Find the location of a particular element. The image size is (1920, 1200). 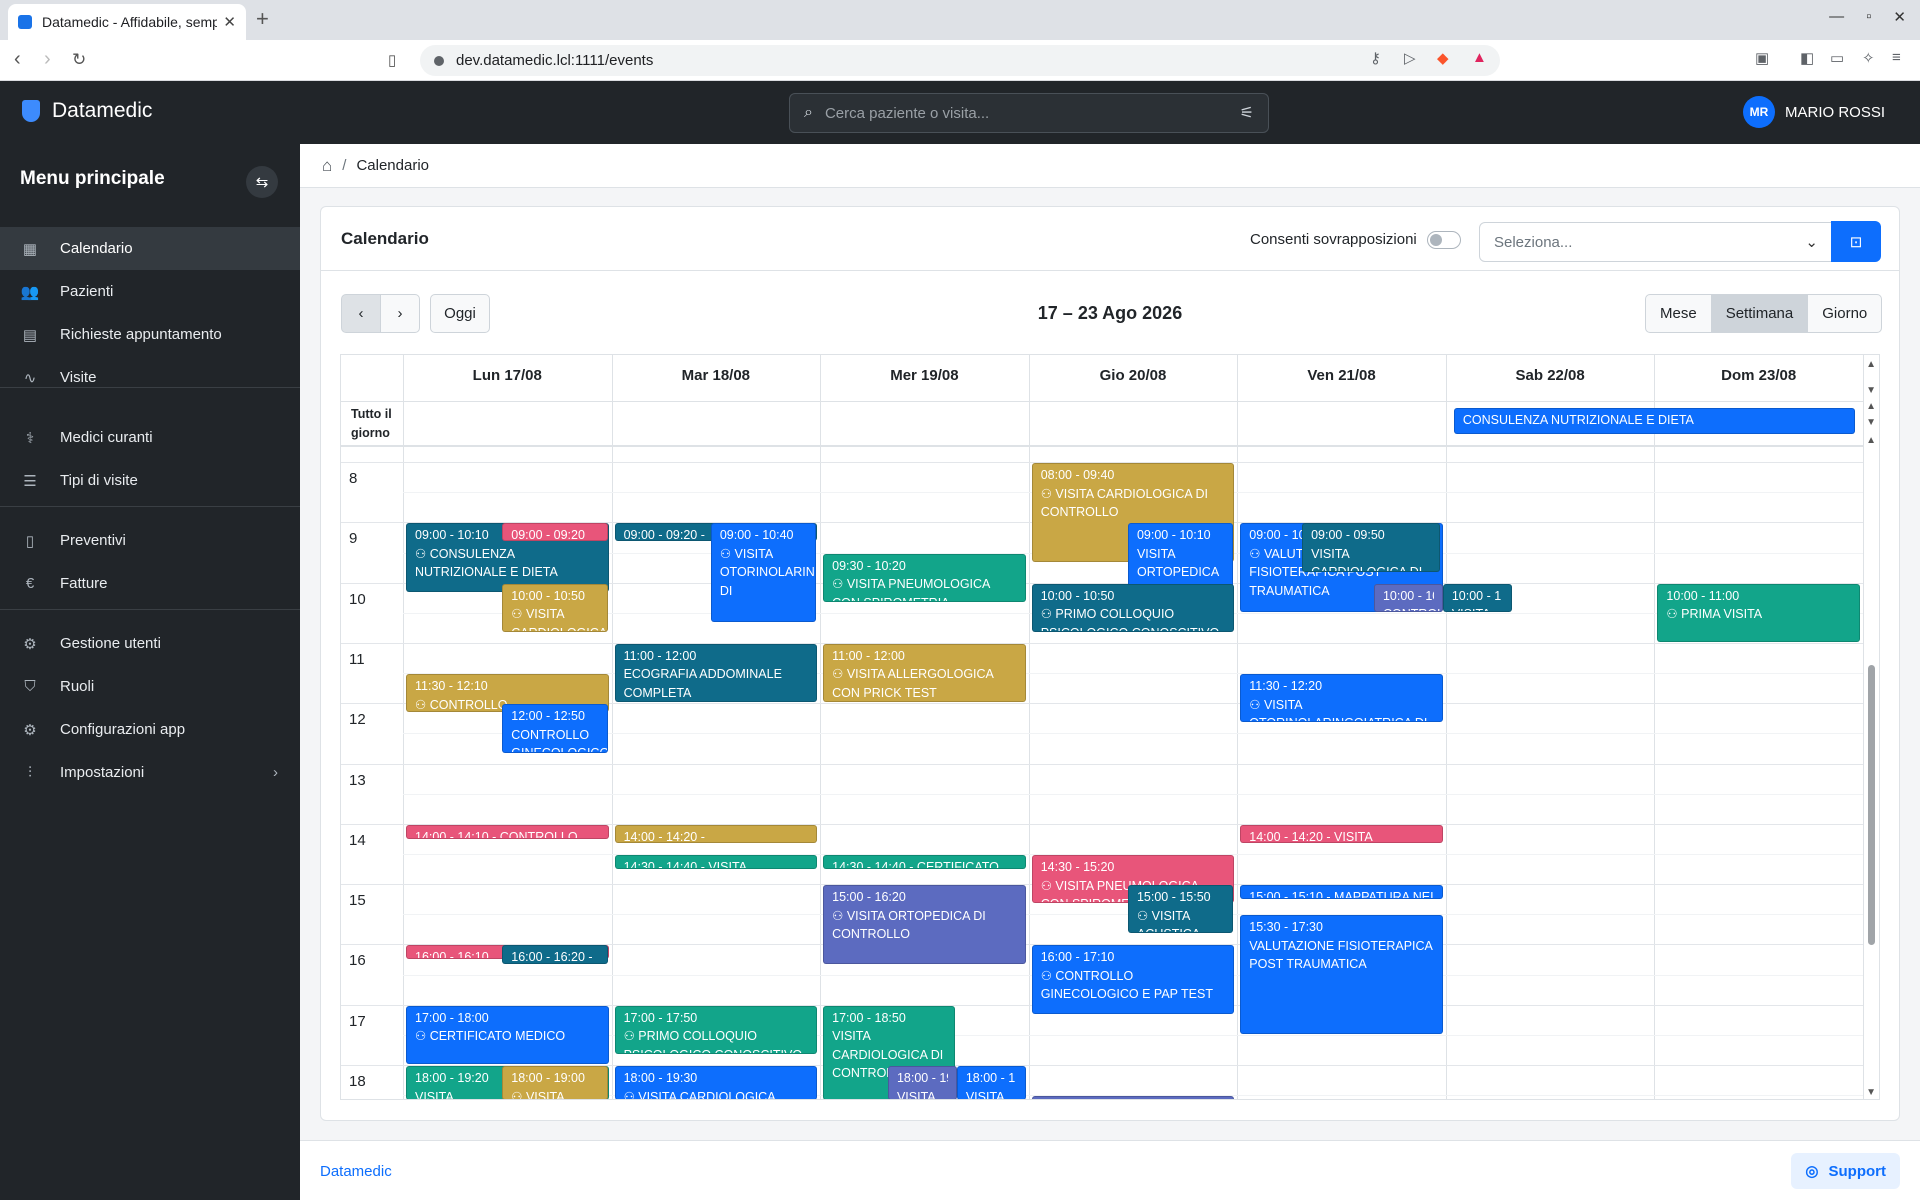

sidebar-item-configurazioni-app: ⚙ Configurazioni app is located at coordinates (150, 729).